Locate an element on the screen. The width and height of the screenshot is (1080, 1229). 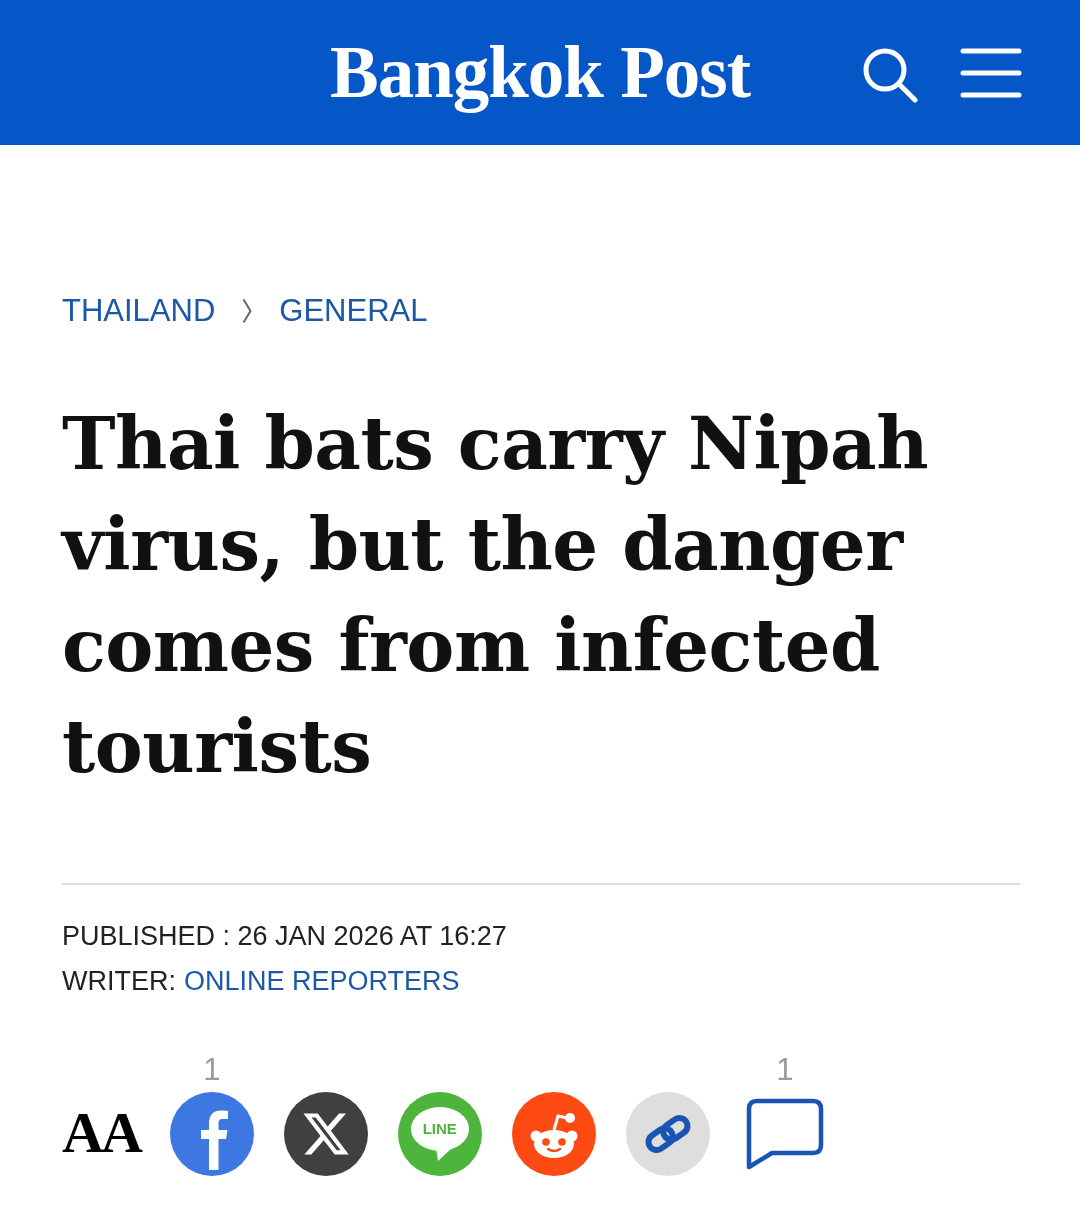
breadcrumb-link: GENERAL is located at coordinates (353, 311).